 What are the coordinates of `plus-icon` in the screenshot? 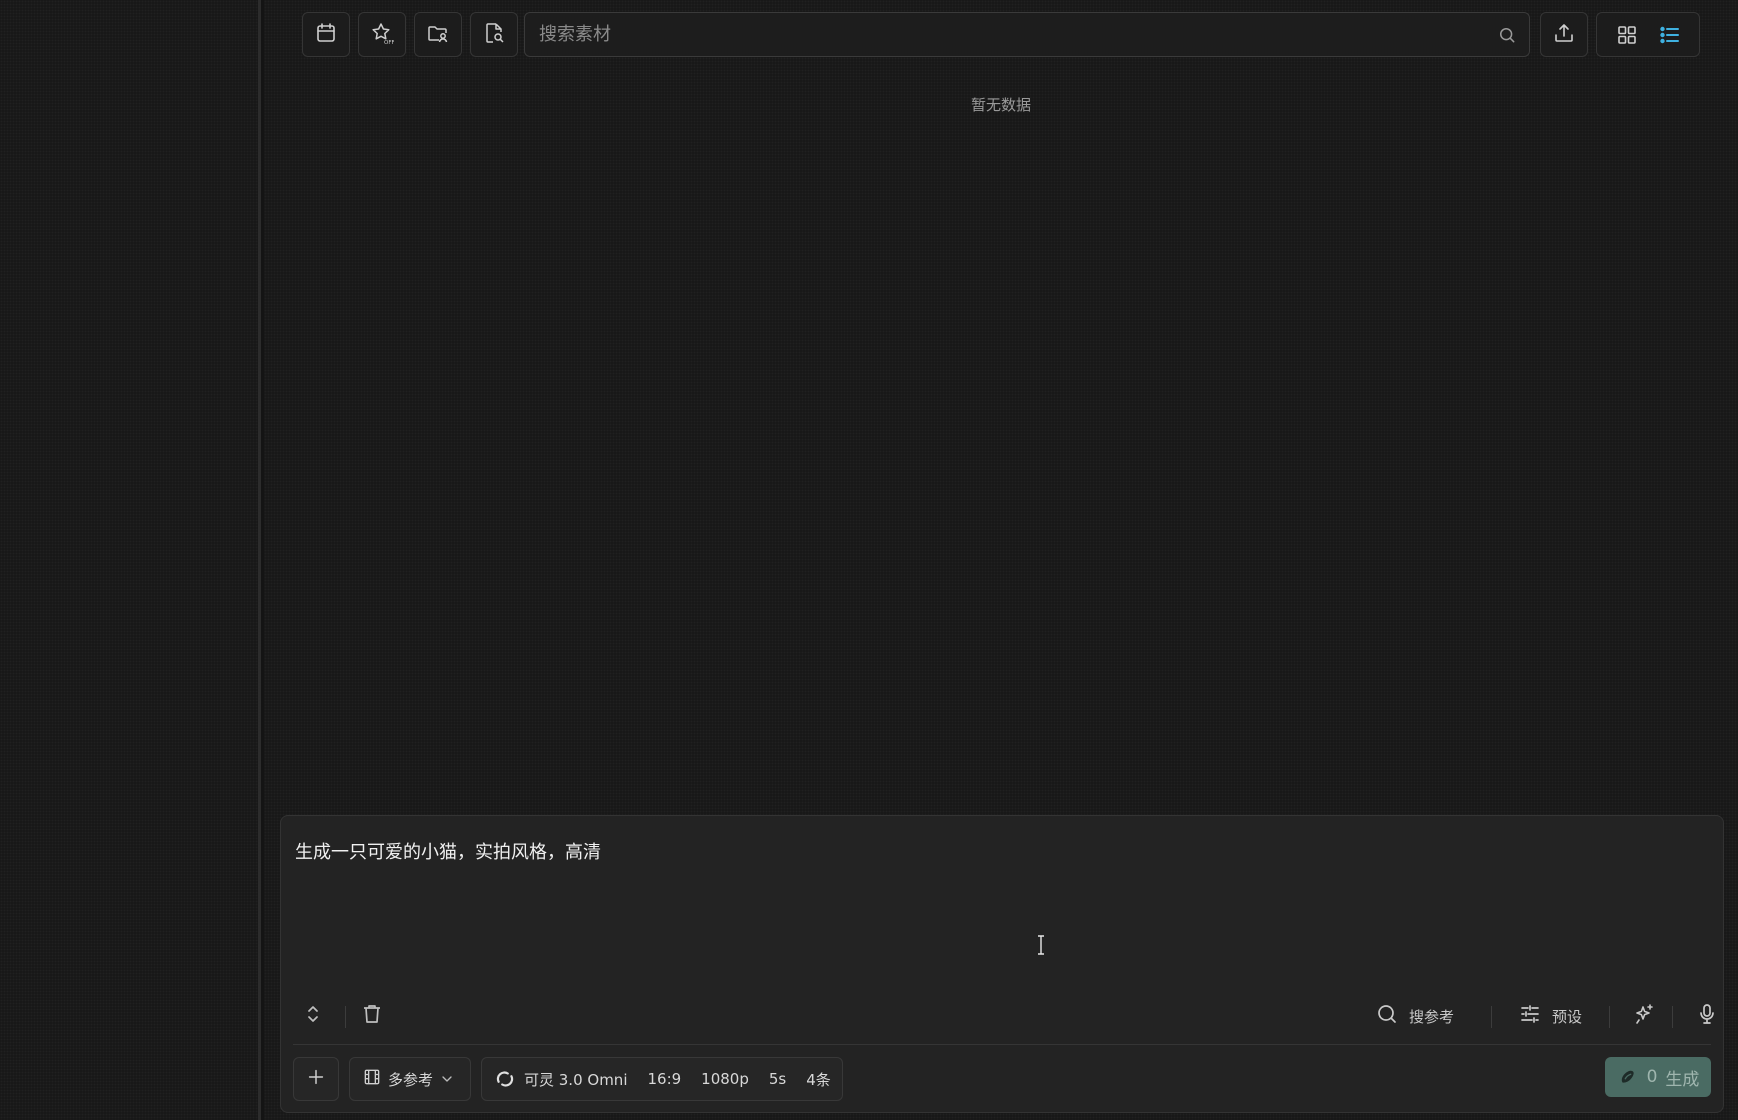 It's located at (316, 1079).